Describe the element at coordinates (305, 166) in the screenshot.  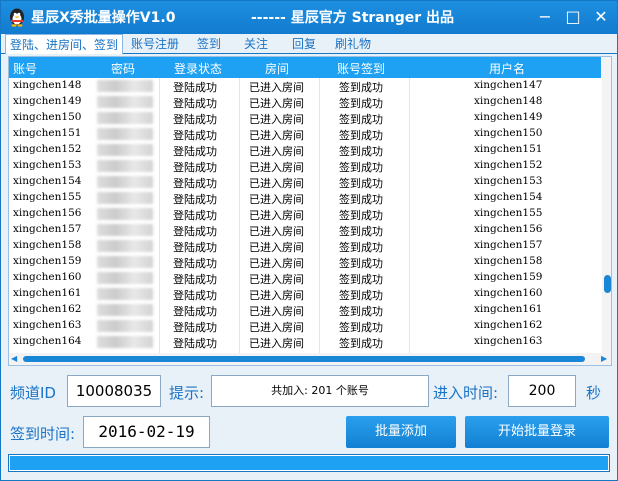
I see `table-row: xingchen153 登陆成功 已进入房间 签到成功 xingchen152` at that location.